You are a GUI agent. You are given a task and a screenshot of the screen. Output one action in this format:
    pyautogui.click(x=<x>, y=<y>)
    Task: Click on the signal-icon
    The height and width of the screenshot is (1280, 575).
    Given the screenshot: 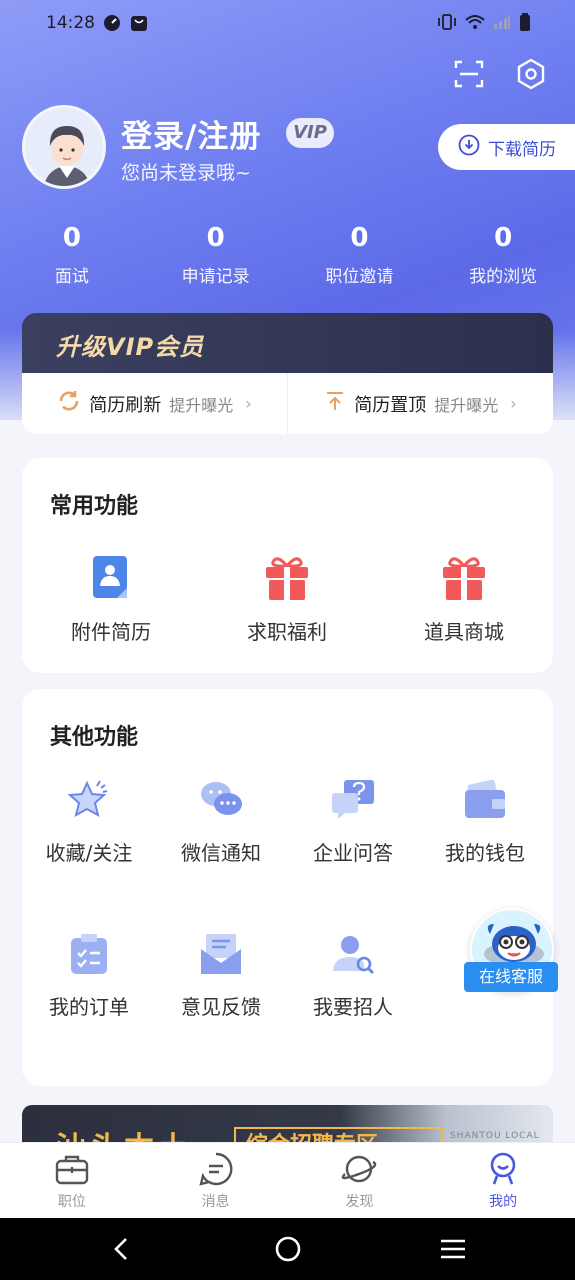 What is the action you would take?
    pyautogui.click(x=502, y=24)
    